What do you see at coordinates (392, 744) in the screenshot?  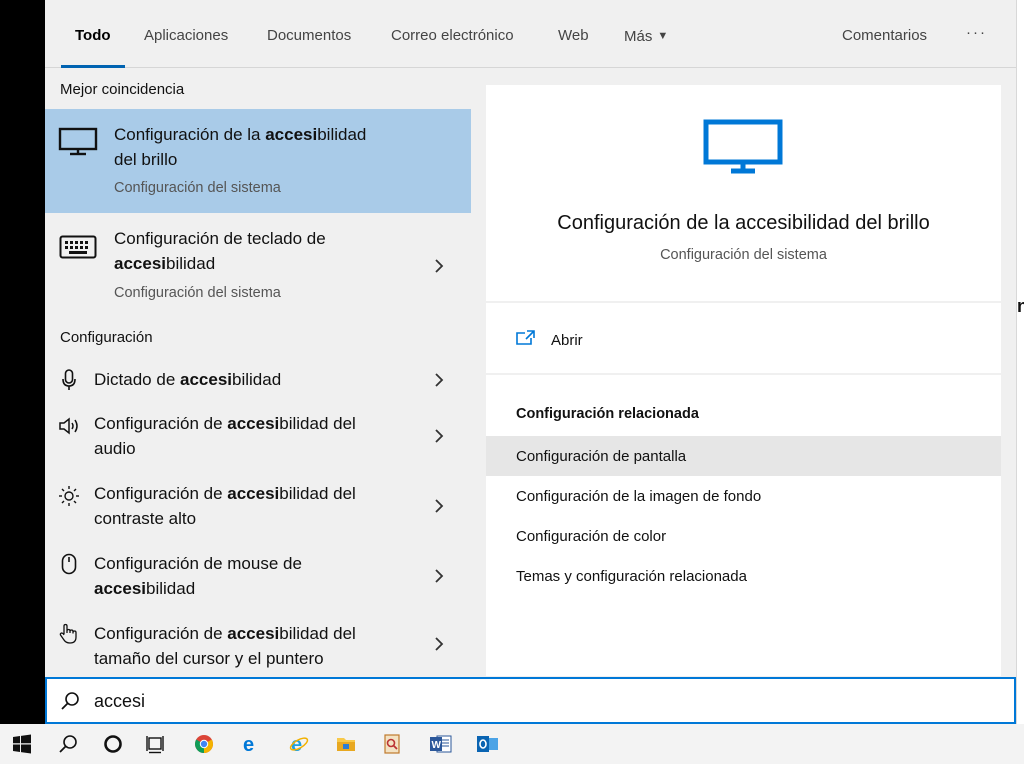 I see `photos-taskbar-button` at bounding box center [392, 744].